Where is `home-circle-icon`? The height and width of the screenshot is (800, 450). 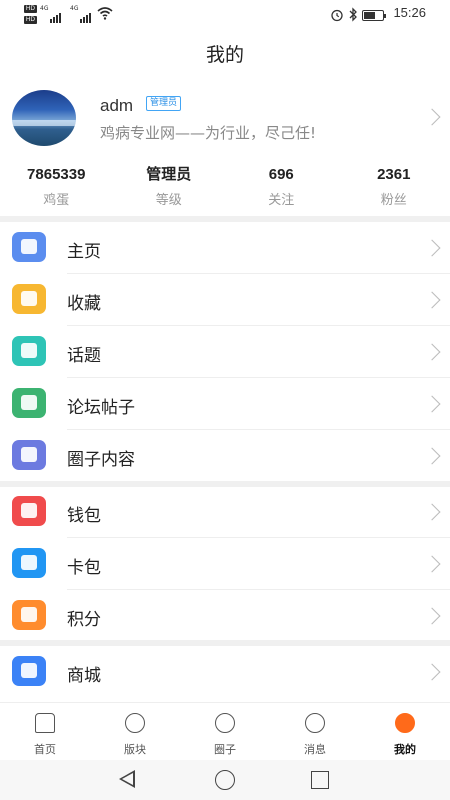 home-circle-icon is located at coordinates (225, 780).